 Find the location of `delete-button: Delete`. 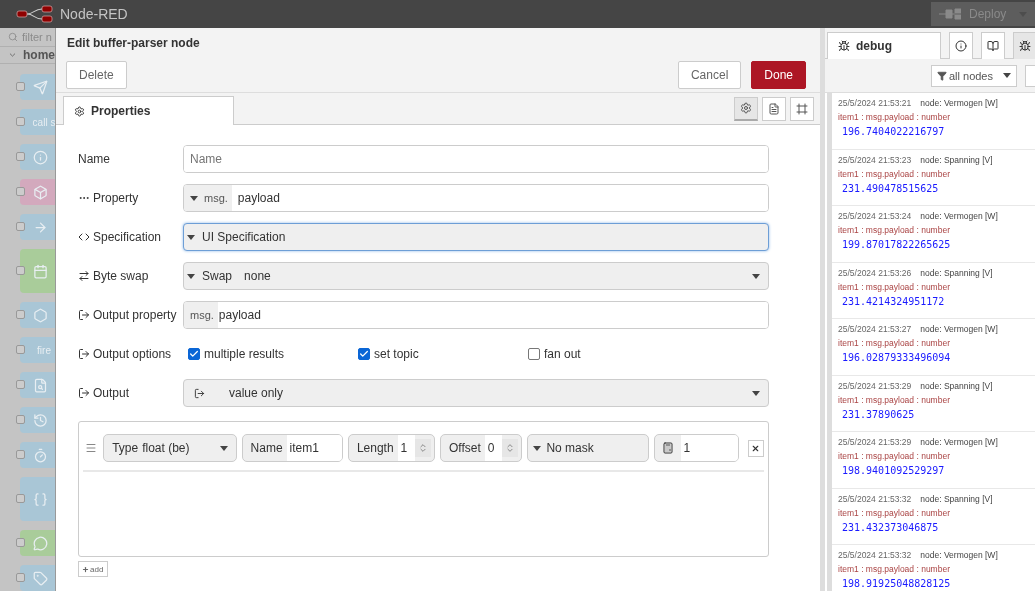

delete-button: Delete is located at coordinates (96, 75).